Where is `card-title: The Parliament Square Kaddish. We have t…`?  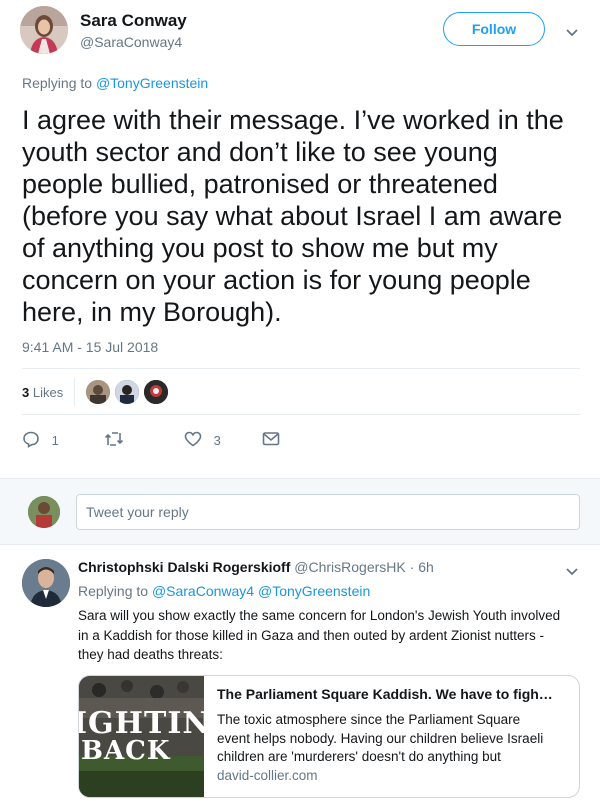
card-title: The Parliament Square Kaddish. We have t… is located at coordinates (385, 694).